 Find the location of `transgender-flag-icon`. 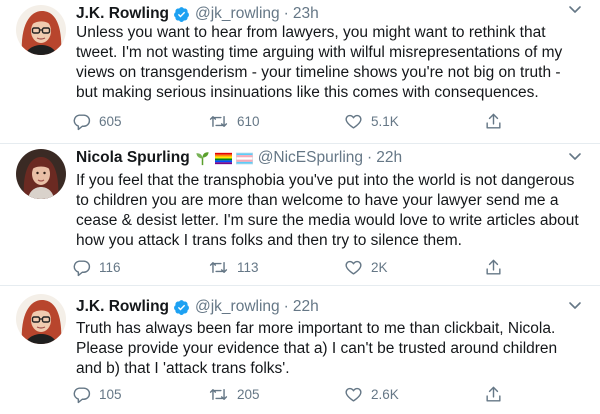

transgender-flag-icon is located at coordinates (244, 158).